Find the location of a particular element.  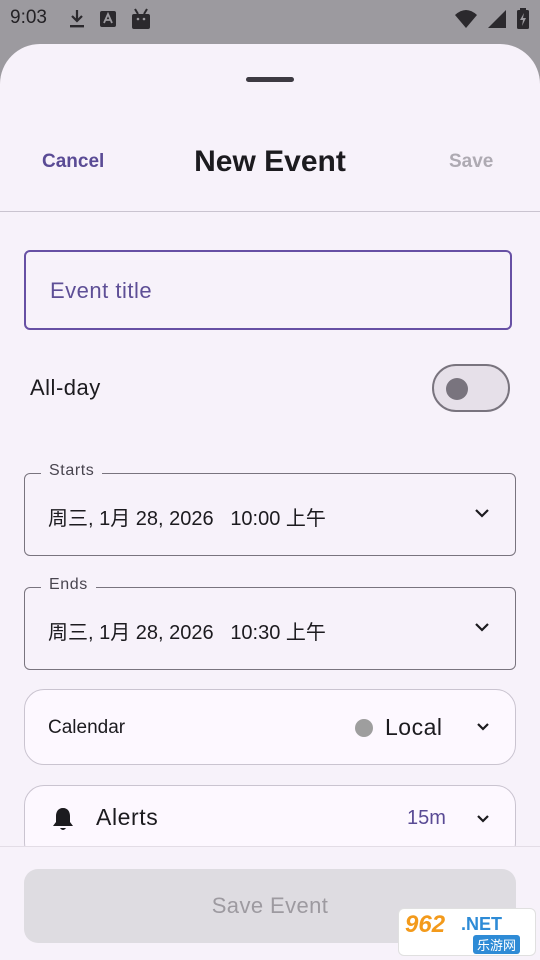

status-icons-left is located at coordinates (110, 19).